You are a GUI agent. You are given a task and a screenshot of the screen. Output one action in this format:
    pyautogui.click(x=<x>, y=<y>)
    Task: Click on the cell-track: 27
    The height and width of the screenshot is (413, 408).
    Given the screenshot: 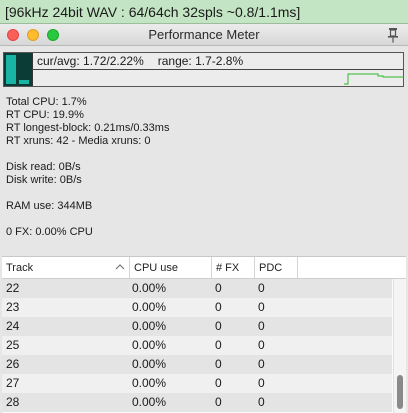 What is the action you would take?
    pyautogui.click(x=13, y=383)
    